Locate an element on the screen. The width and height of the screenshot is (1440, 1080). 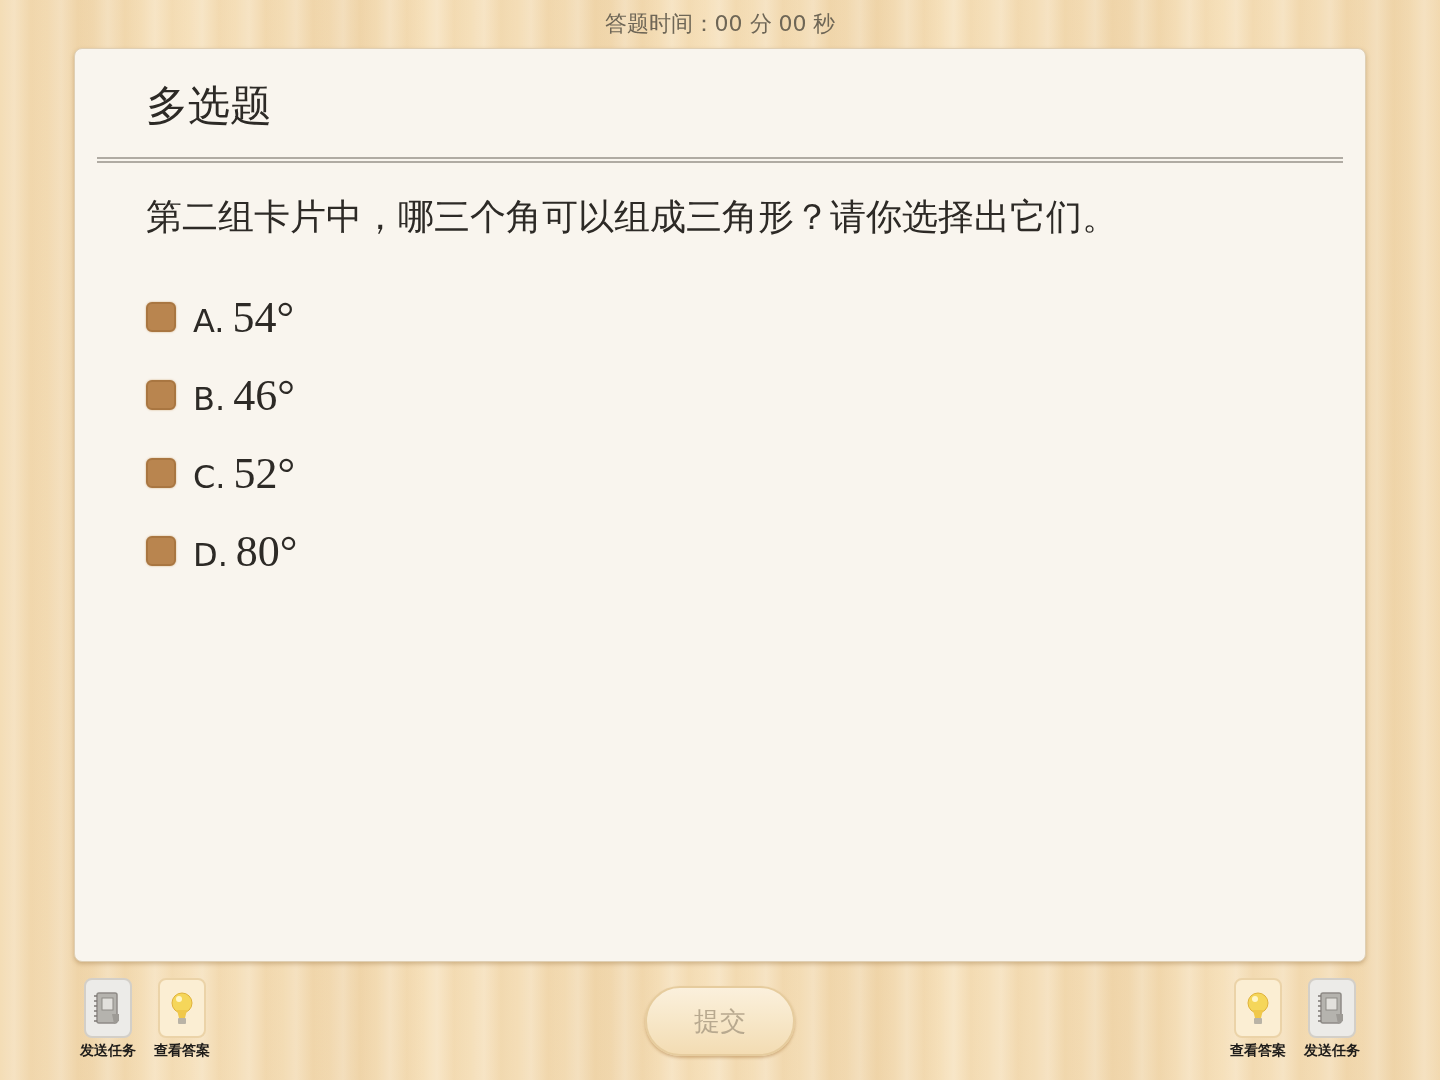
option-value: 54° is located at coordinates (263, 317).